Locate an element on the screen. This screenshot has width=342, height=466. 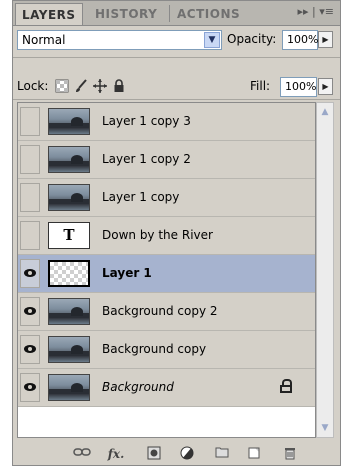
layer-row: Background copy is located at coordinates (166, 350).